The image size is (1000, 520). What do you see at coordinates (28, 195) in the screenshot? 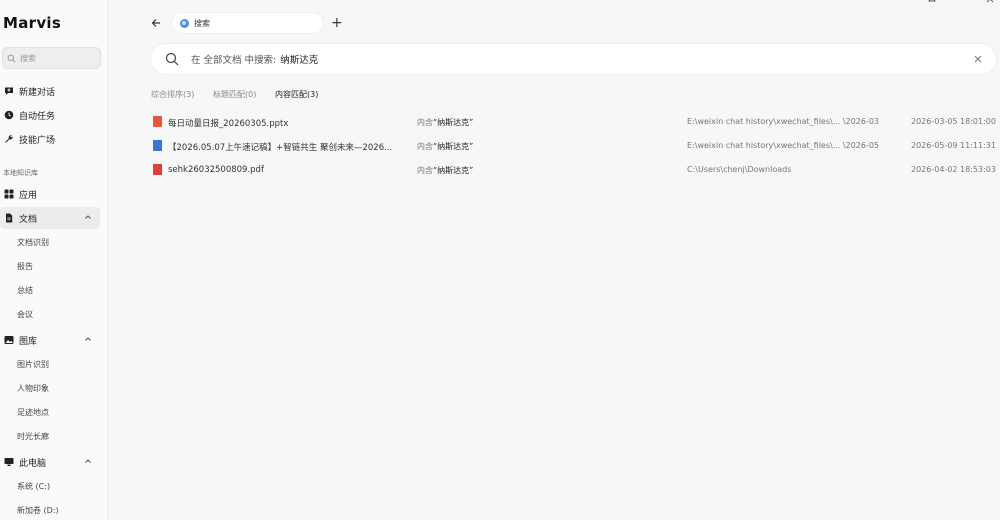
I see `sidebar-item-label: 应用` at bounding box center [28, 195].